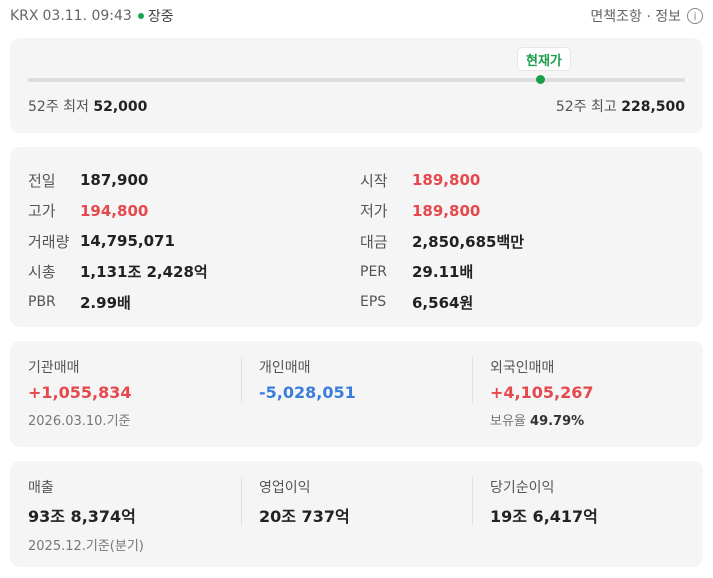  Describe the element at coordinates (79, 421) in the screenshot. I see `trading-date-note: 2026.03.10.기준` at that location.